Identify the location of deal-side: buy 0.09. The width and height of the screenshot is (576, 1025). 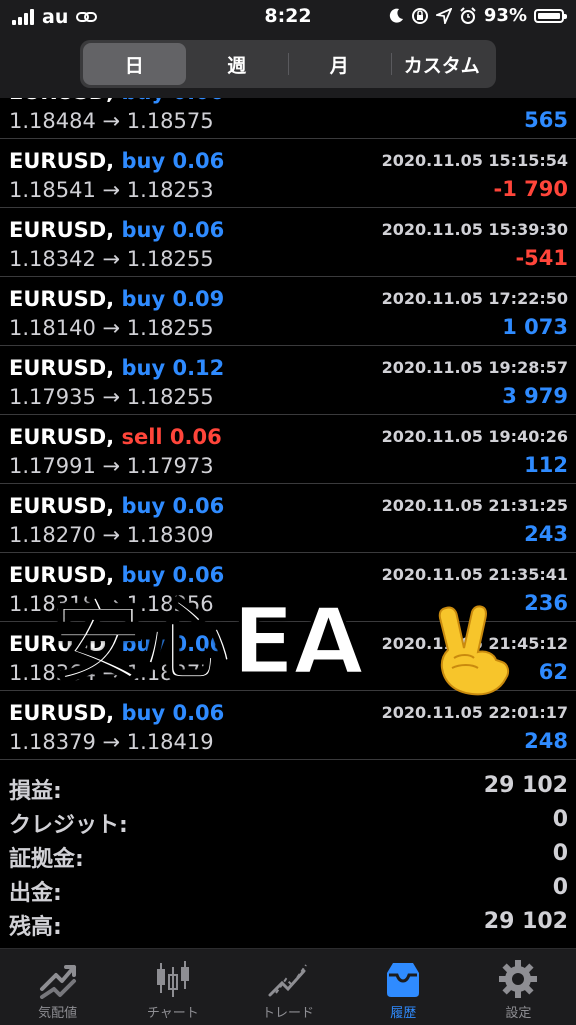
(173, 299).